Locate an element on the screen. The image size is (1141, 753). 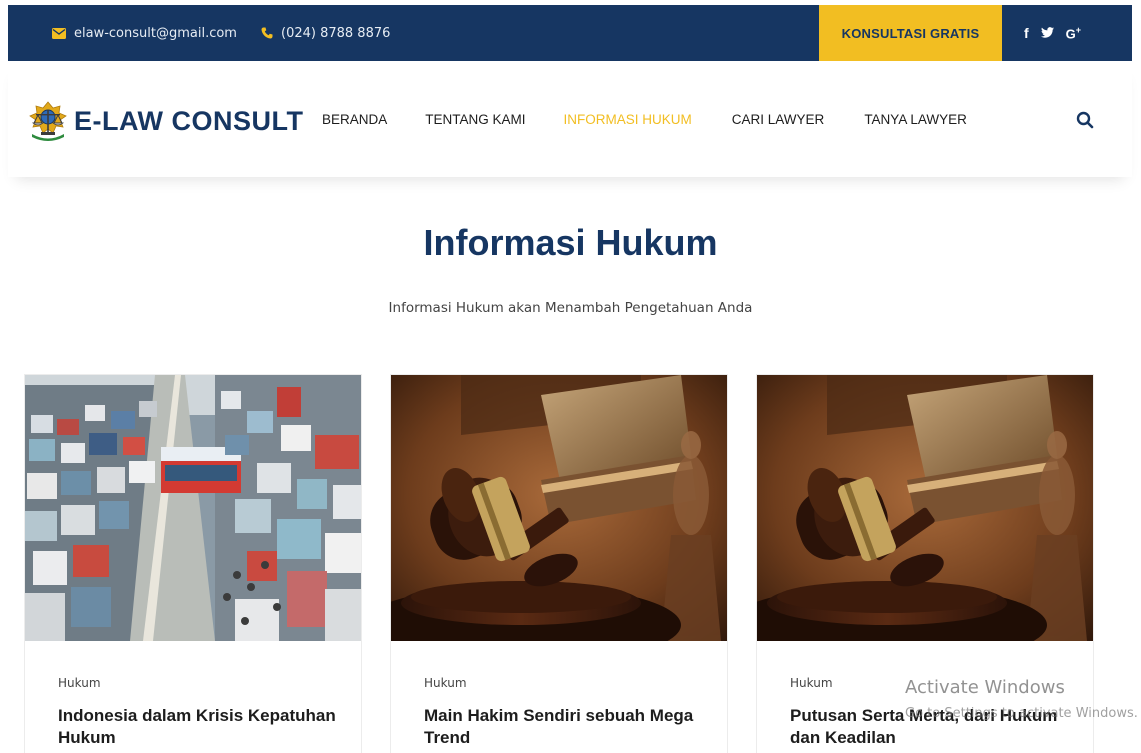
nav-item-informasi-hukum: INFORMASI HUKUM is located at coordinates (628, 119).